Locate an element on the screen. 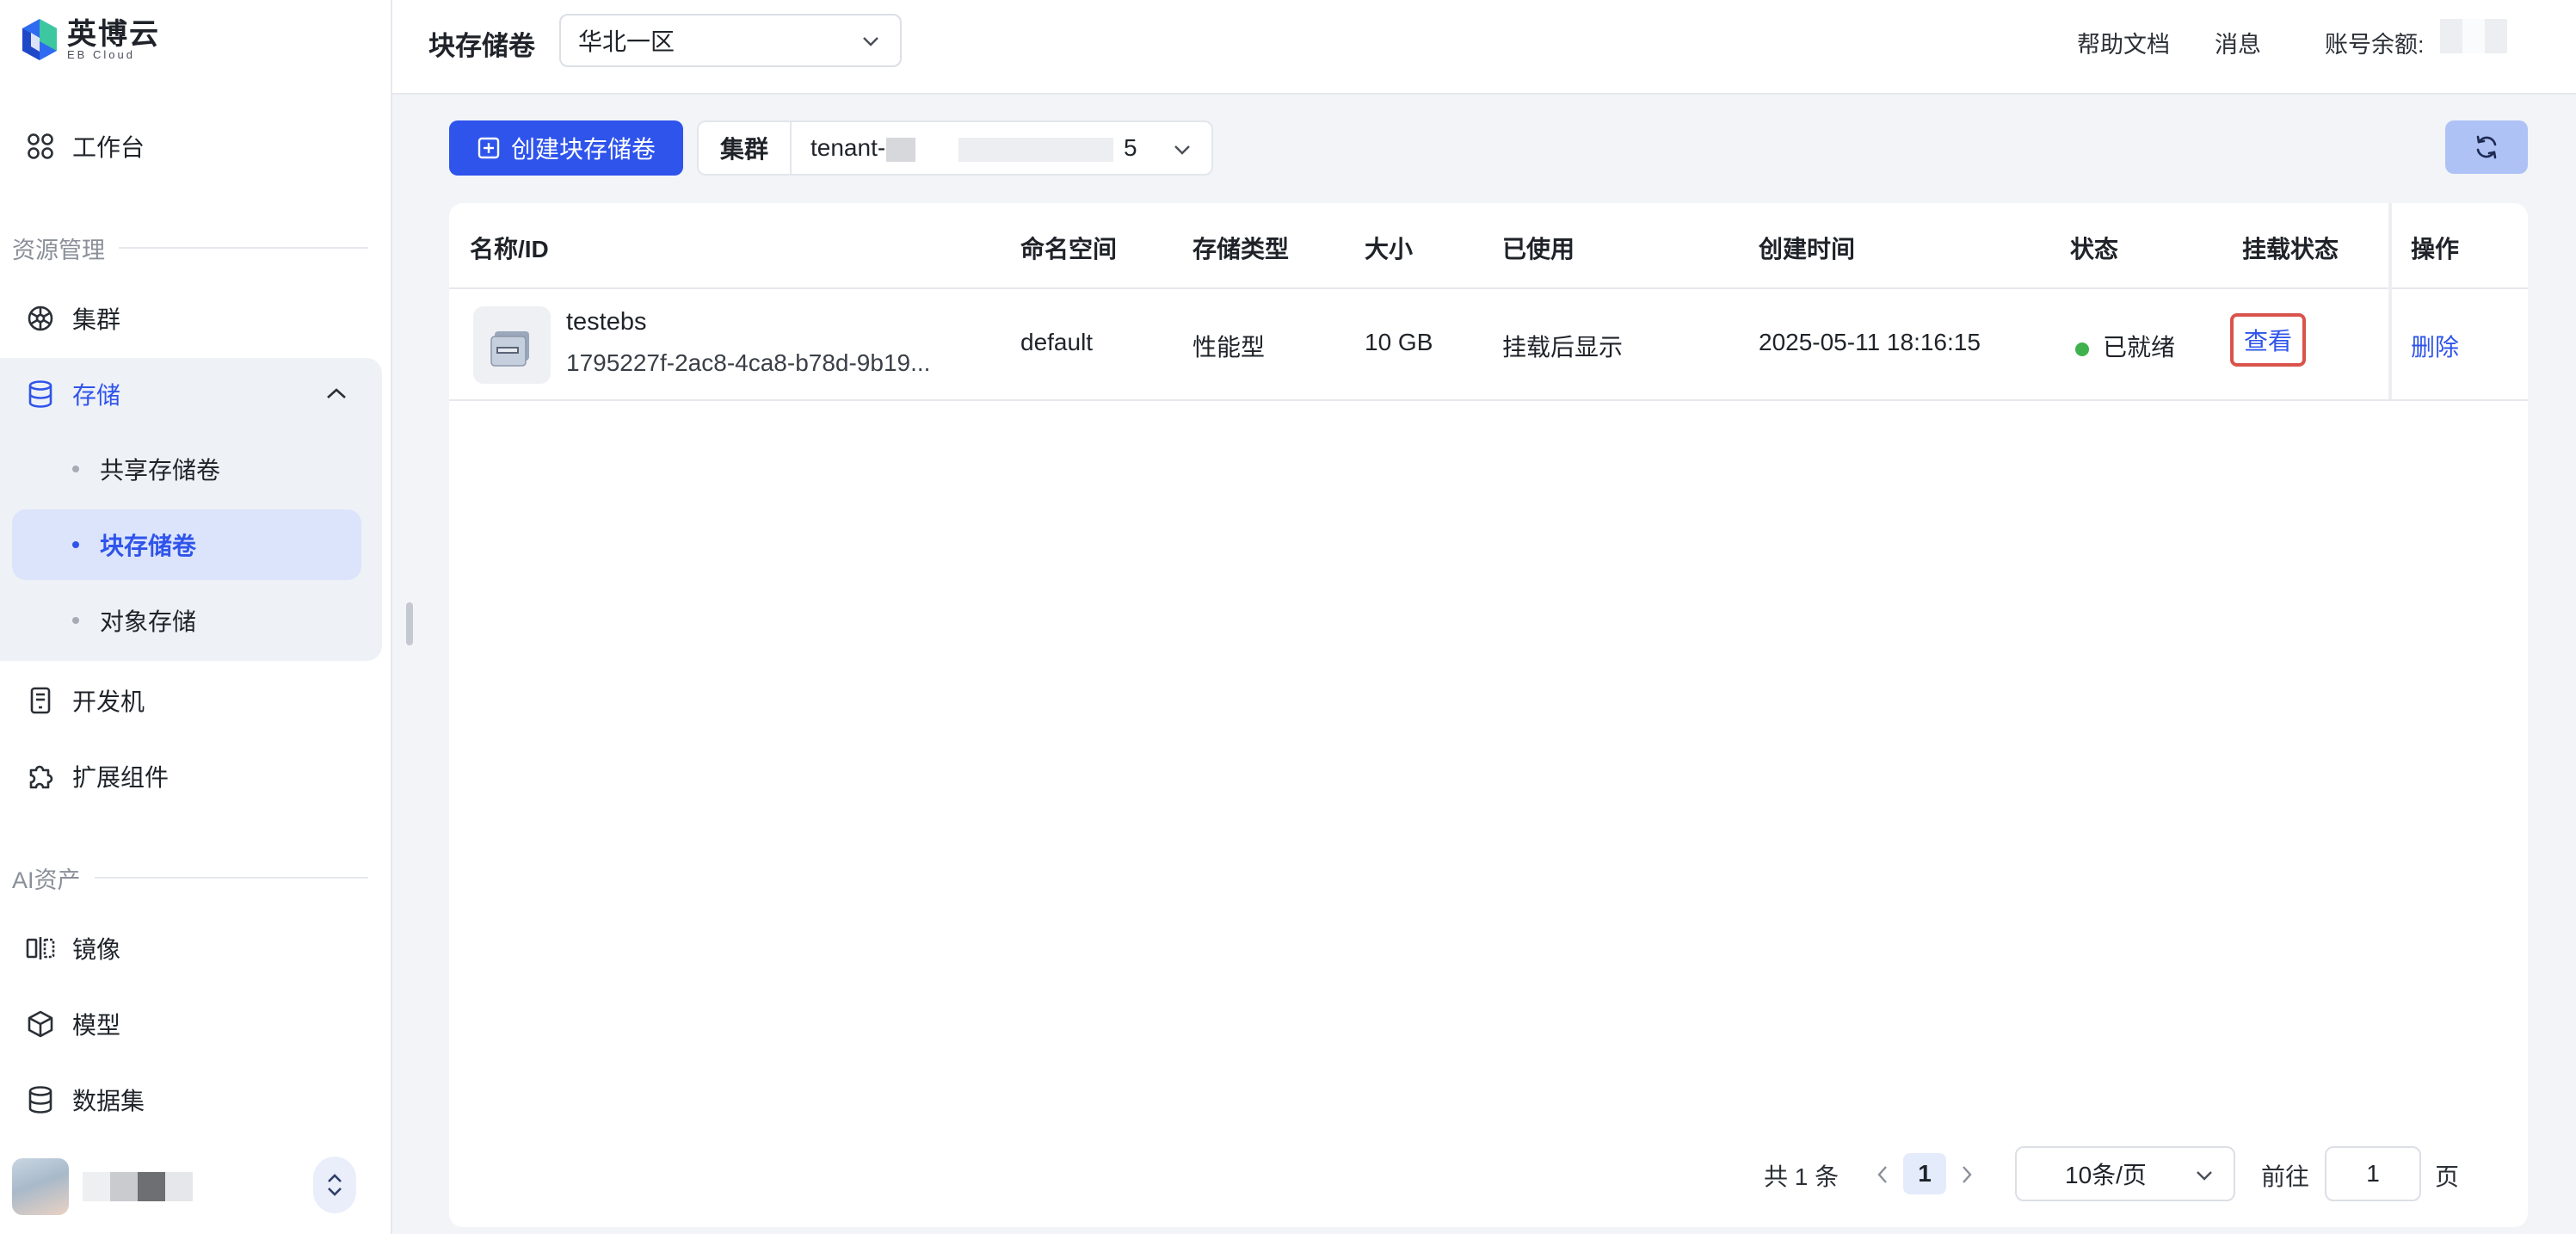 This screenshot has width=2576, height=1234. section-label: AI资产 is located at coordinates (47, 880).